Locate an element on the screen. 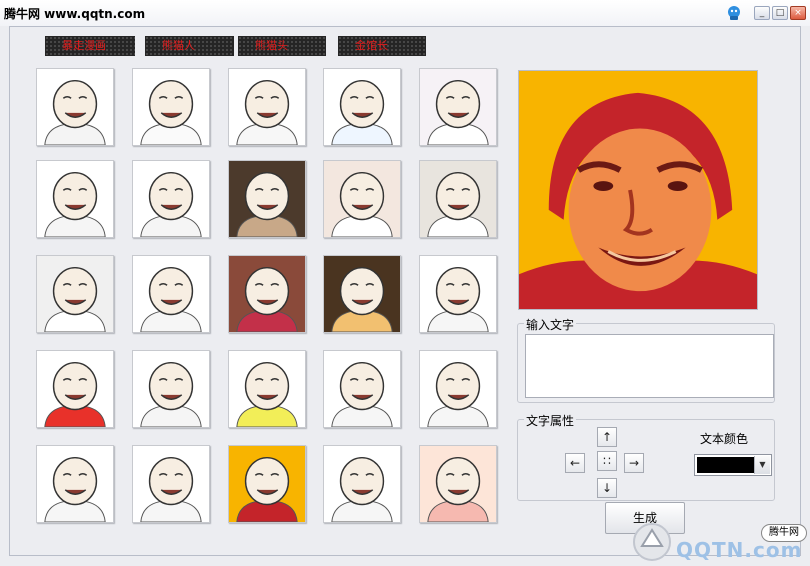  move-left-button: ← is located at coordinates (575, 463).